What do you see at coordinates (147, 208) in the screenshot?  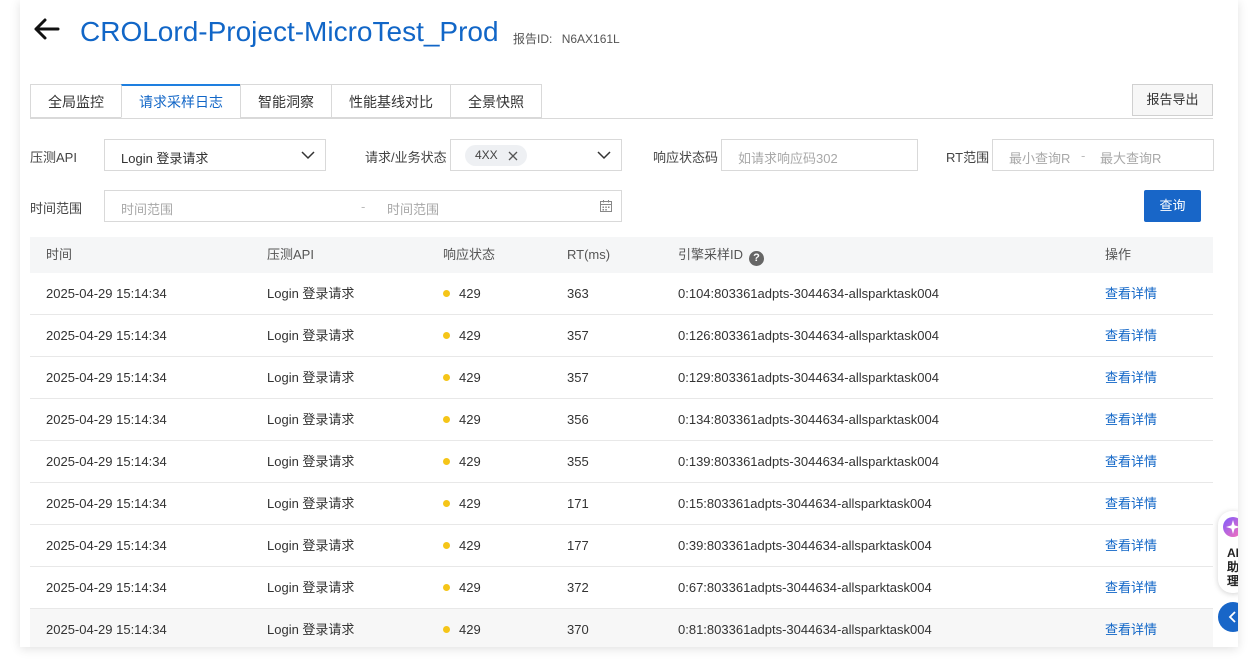 I see `time-start-placeholder: 时间范围` at bounding box center [147, 208].